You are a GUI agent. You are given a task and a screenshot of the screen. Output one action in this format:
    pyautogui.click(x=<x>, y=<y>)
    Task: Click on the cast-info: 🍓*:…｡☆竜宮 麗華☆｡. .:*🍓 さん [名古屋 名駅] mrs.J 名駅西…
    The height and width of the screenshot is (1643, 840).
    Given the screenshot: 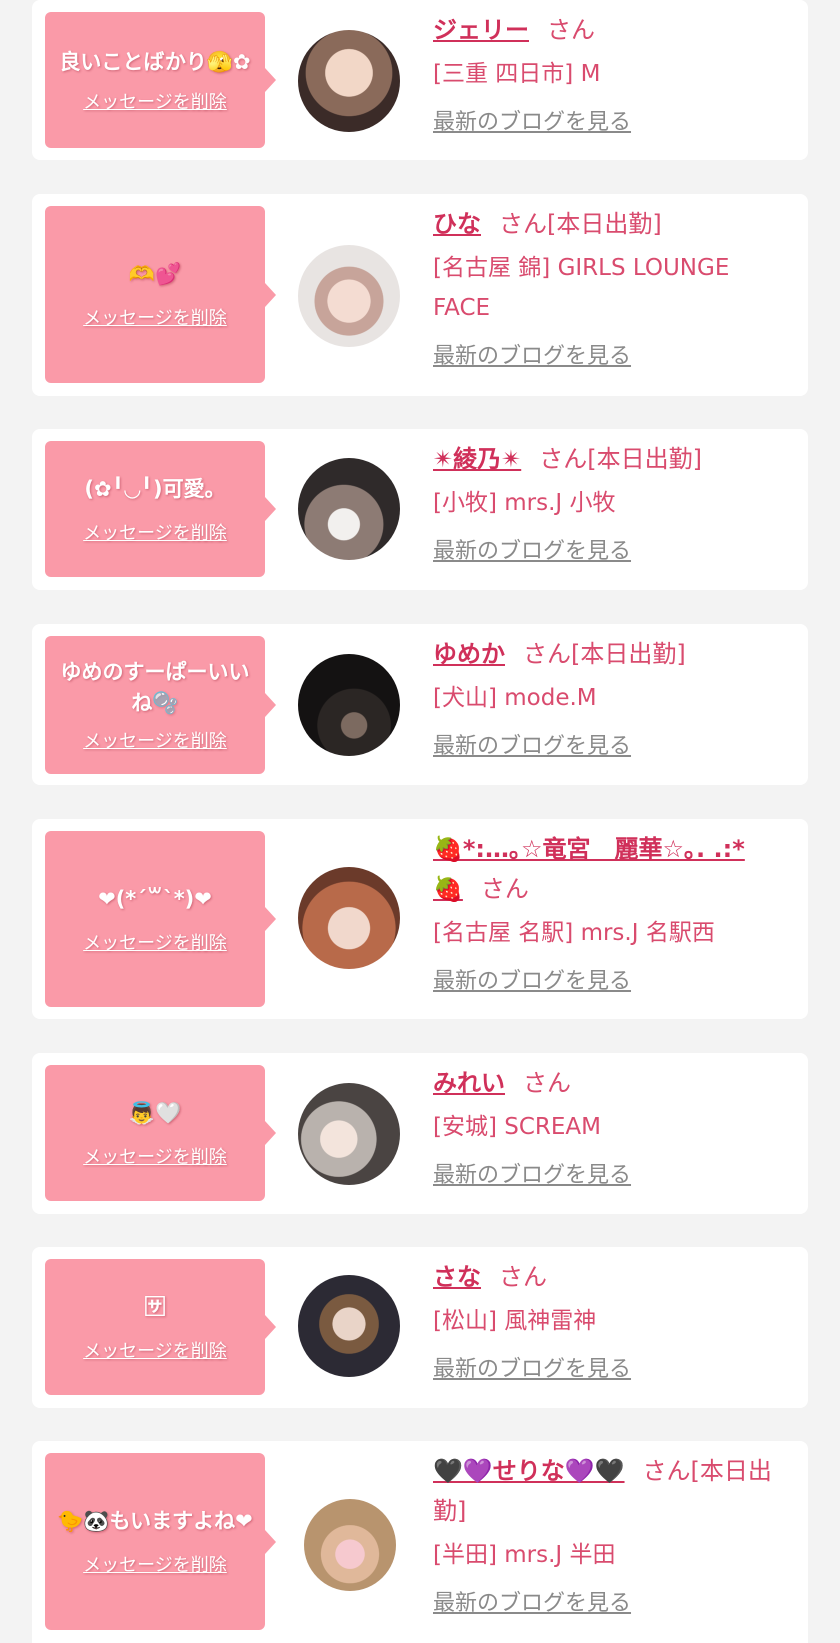 What is the action you would take?
    pyautogui.click(x=615, y=913)
    